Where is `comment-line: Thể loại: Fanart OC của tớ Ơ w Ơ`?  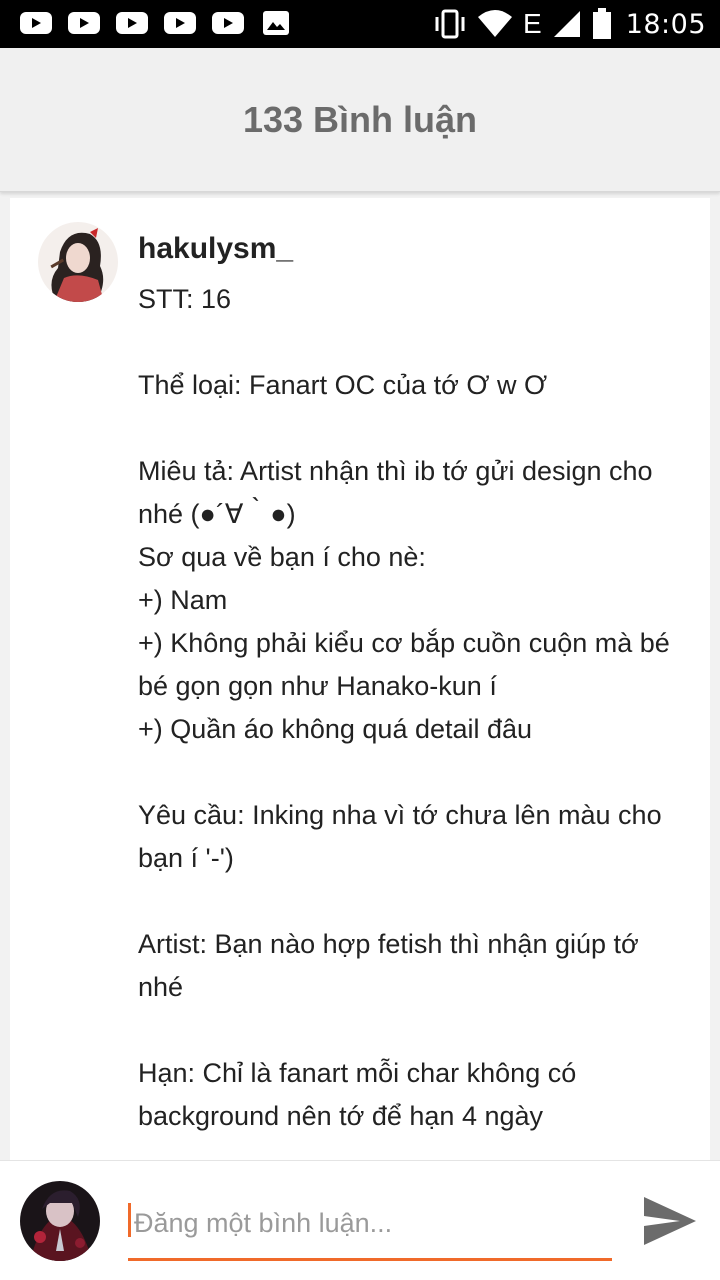
comment-line: Thể loại: Fanart OC của tớ Ơ w Ơ is located at coordinates (343, 385).